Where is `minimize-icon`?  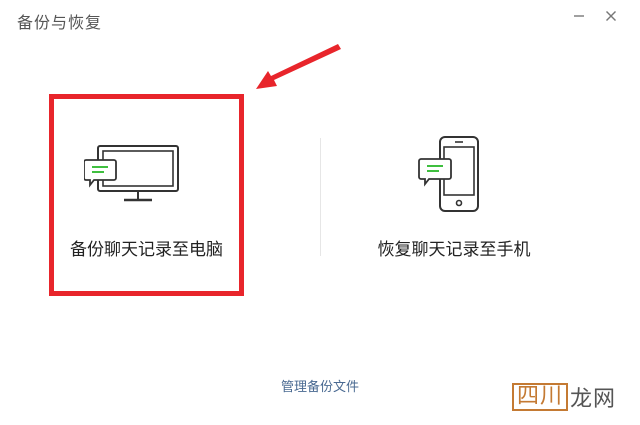 minimize-icon is located at coordinates (579, 16).